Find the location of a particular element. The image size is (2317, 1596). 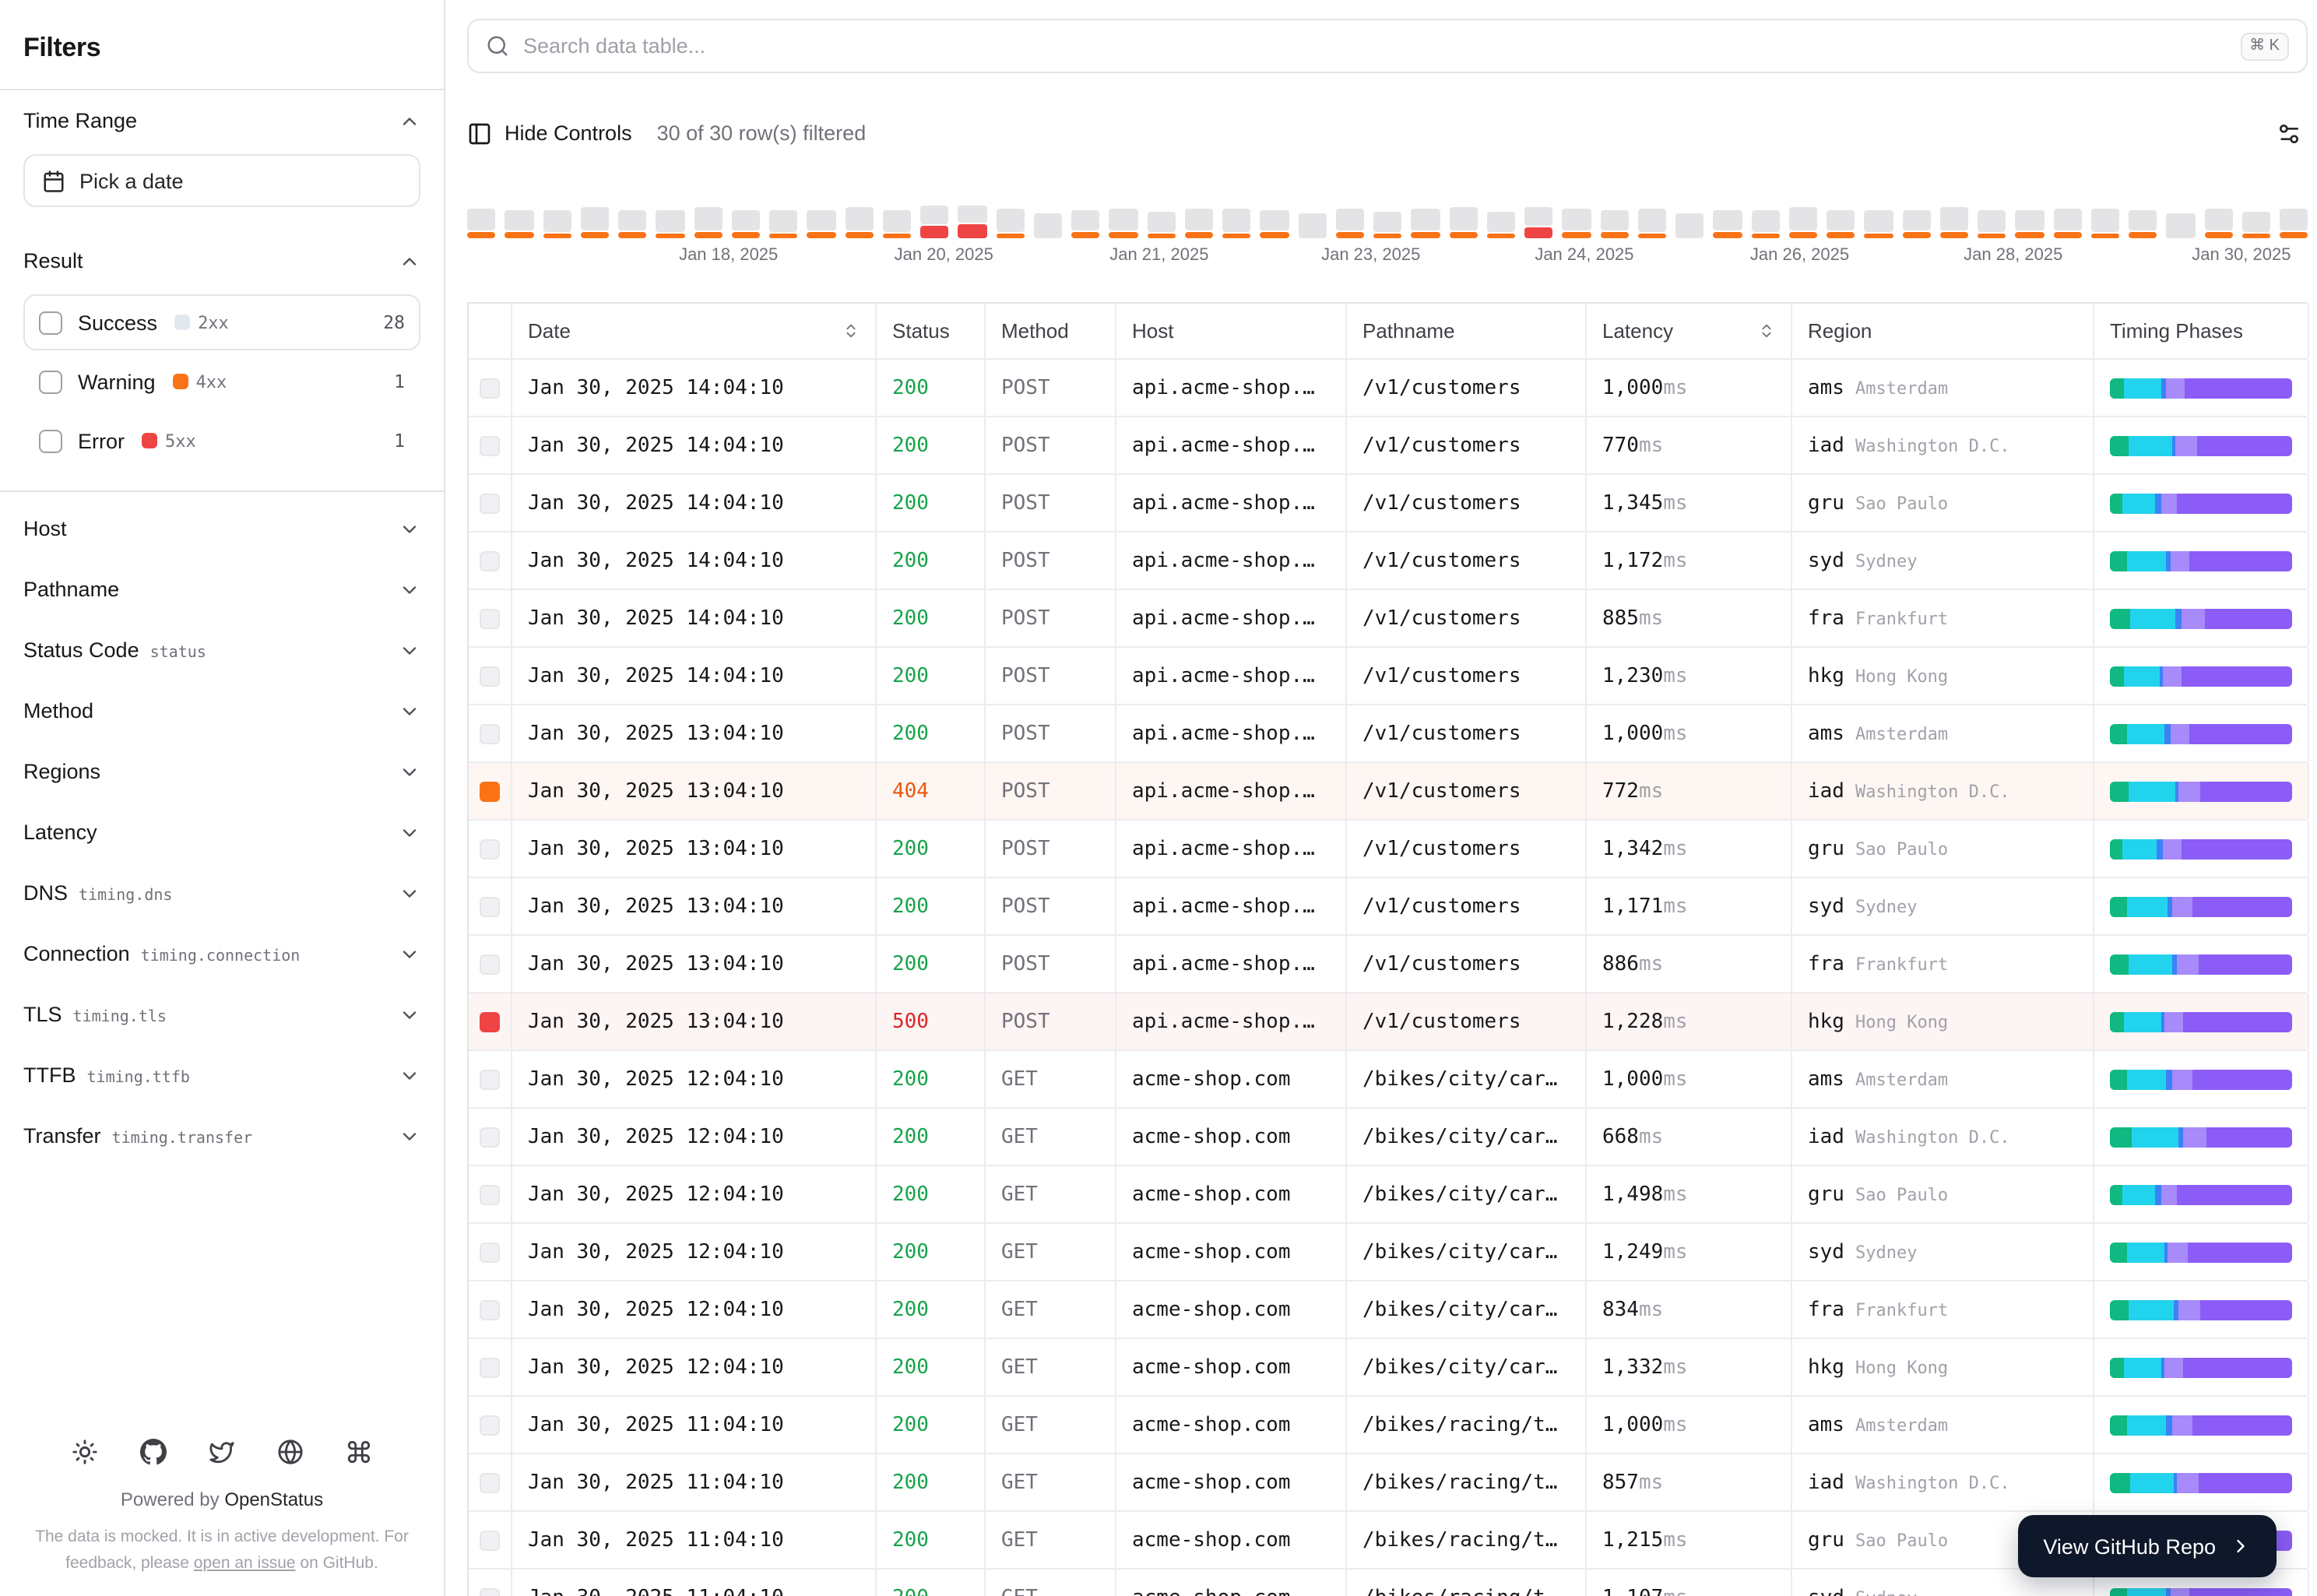

sidebar-section-connection: Connection timing.connection is located at coordinates (221, 953).